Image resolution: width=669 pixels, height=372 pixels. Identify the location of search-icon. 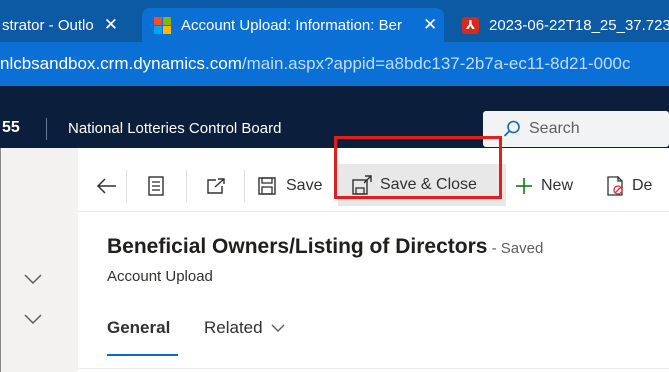
(511, 128).